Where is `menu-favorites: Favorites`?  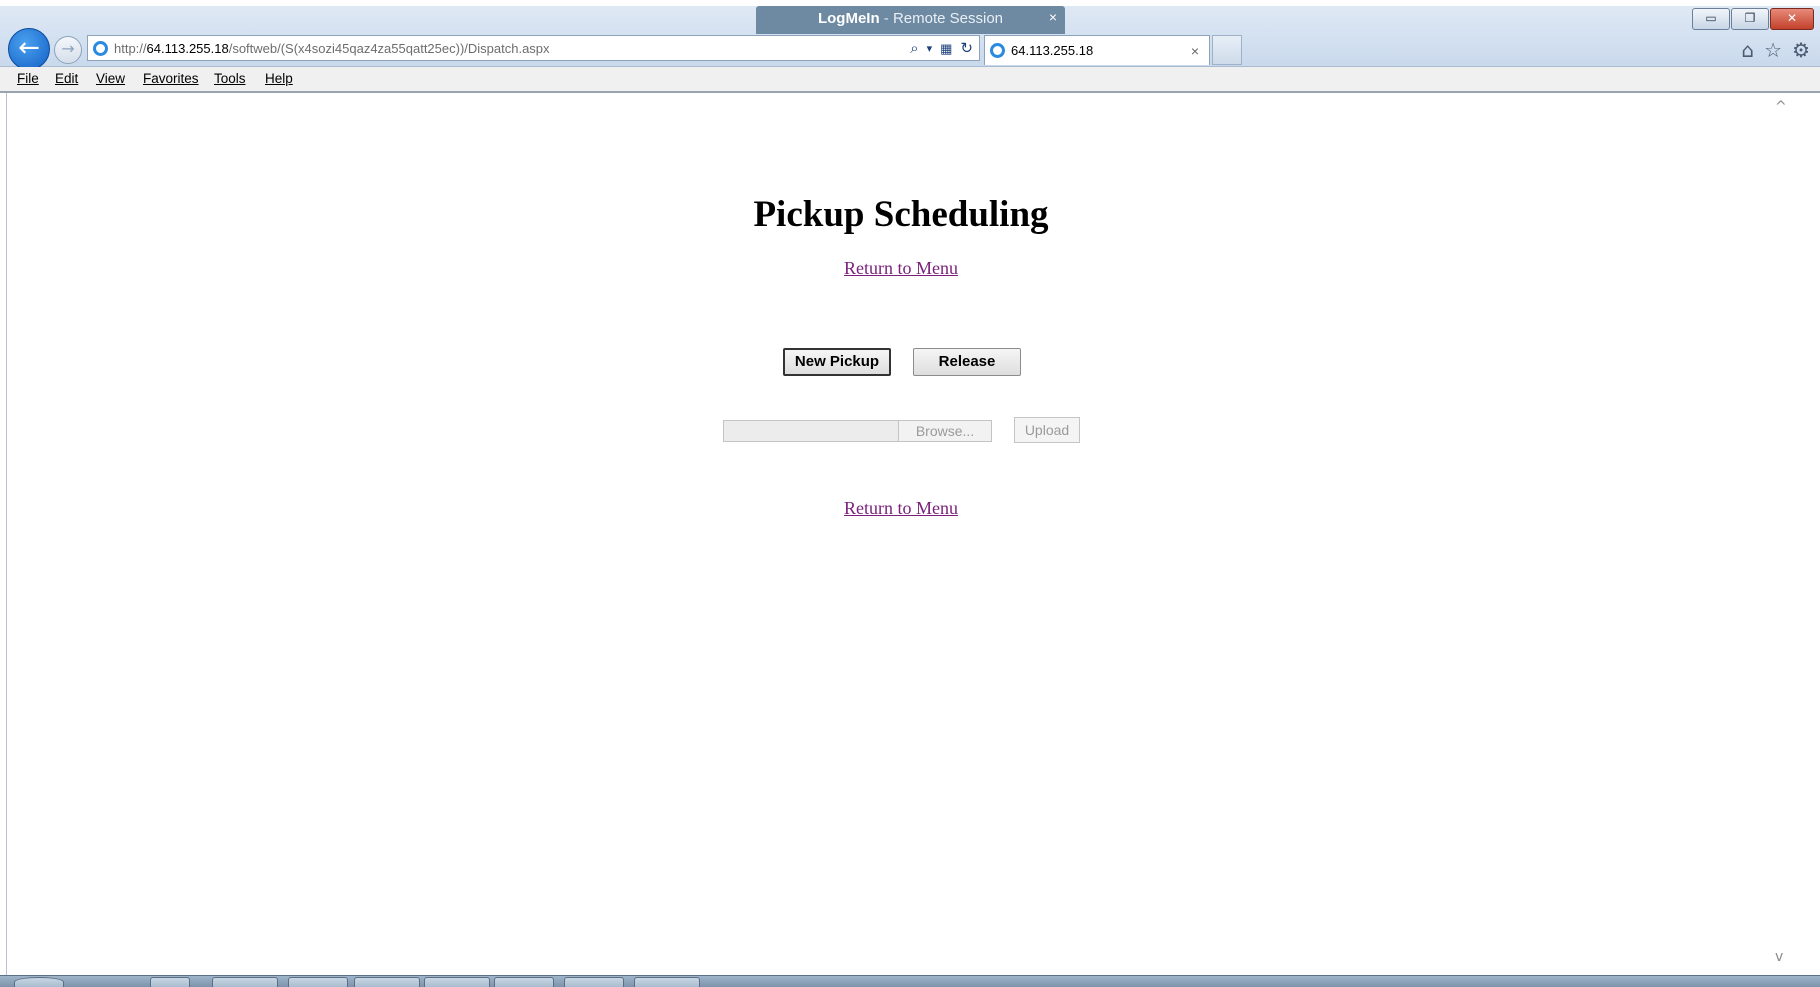 menu-favorites: Favorites is located at coordinates (171, 79).